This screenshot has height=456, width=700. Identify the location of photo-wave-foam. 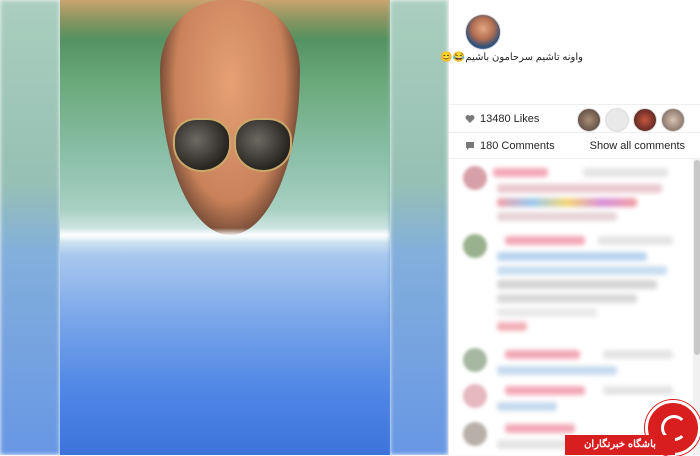
(225, 235).